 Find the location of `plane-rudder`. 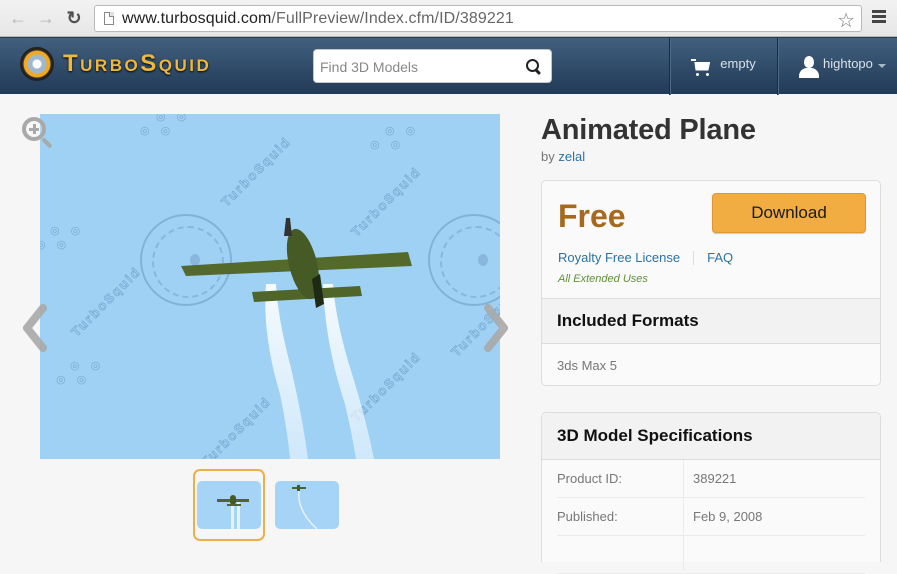

plane-rudder is located at coordinates (318, 291).